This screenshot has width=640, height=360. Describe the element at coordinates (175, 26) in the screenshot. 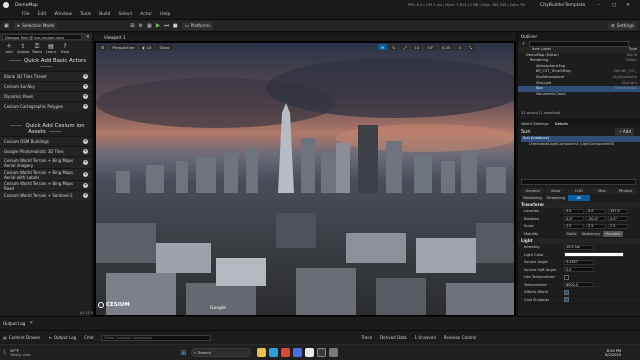

I see `stop-icon: ■` at that location.